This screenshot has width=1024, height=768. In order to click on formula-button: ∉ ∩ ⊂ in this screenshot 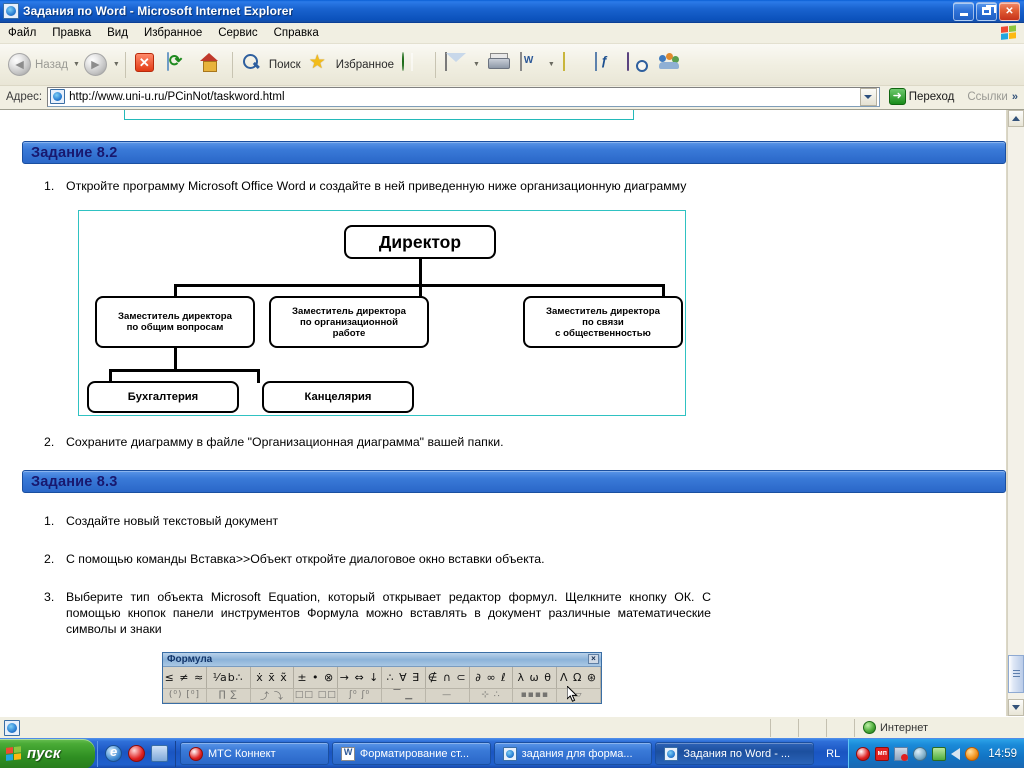, I will do `click(448, 677)`.